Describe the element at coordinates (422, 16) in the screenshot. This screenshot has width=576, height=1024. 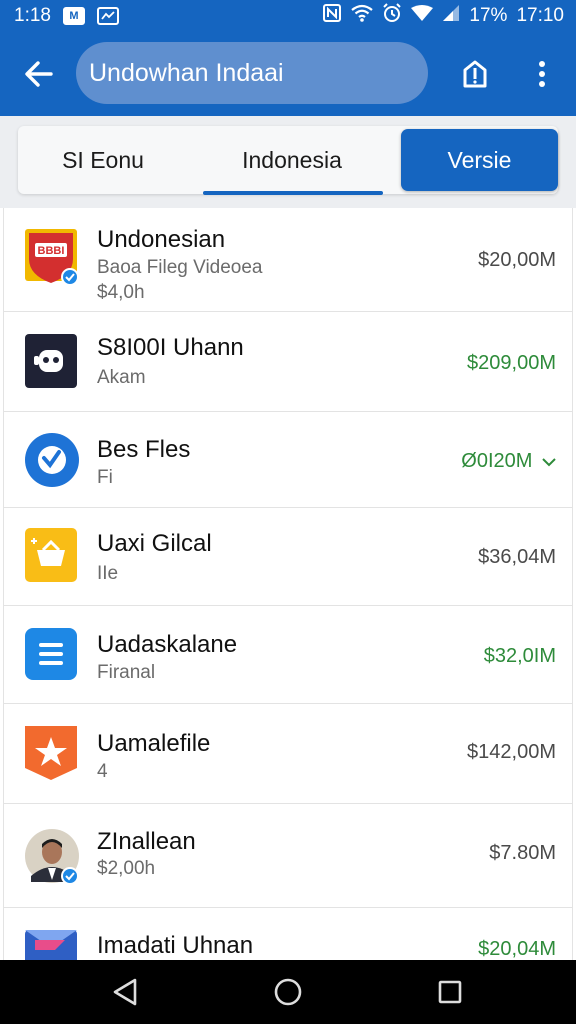
I see `wifi-signal-icon` at that location.